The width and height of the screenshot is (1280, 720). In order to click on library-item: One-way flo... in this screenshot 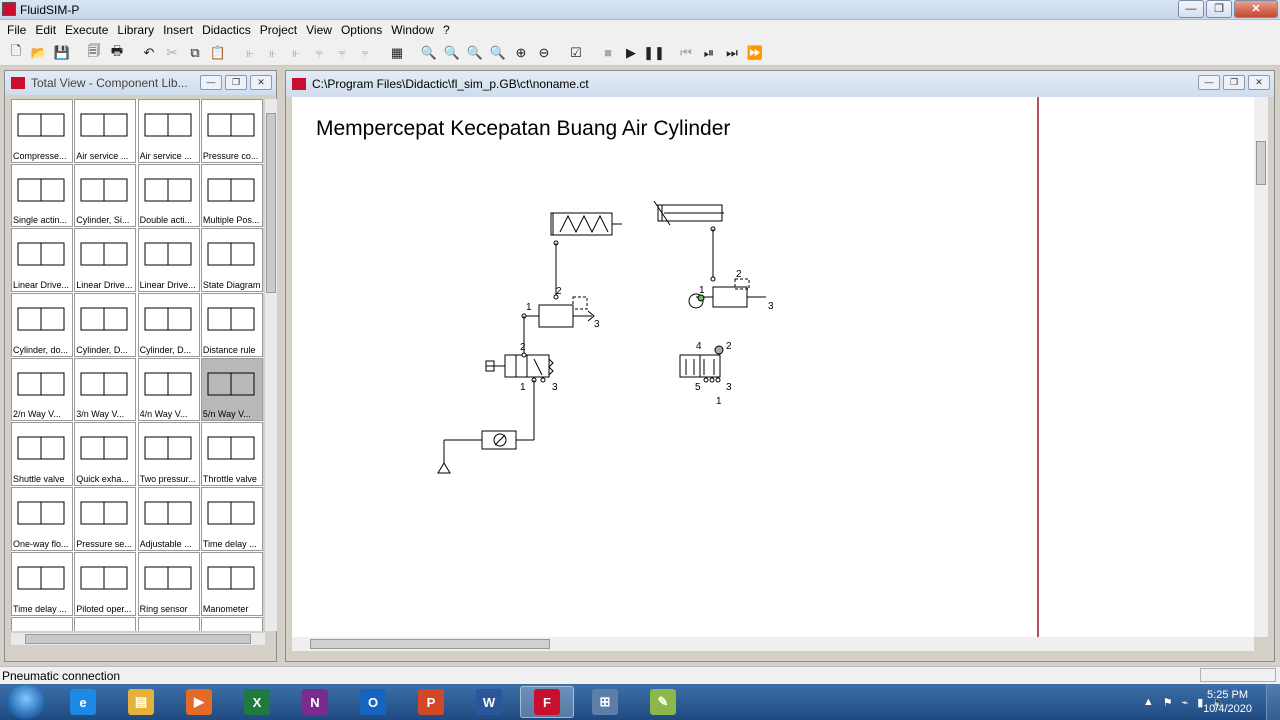, I will do `click(42, 519)`.